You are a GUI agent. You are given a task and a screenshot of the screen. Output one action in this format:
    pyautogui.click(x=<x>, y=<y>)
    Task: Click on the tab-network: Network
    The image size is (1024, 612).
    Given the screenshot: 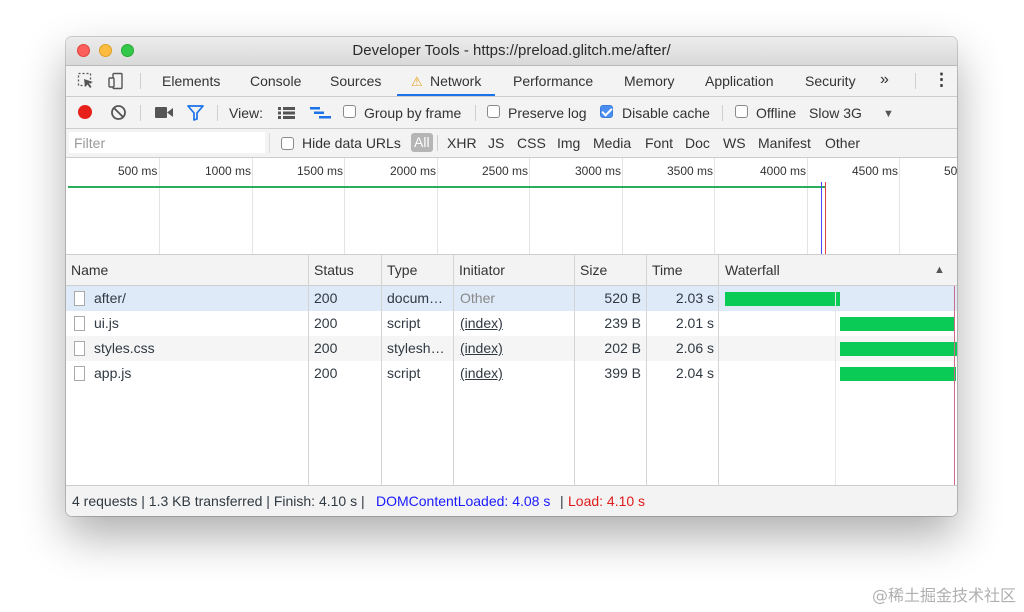 What is the action you would take?
    pyautogui.click(x=455, y=81)
    